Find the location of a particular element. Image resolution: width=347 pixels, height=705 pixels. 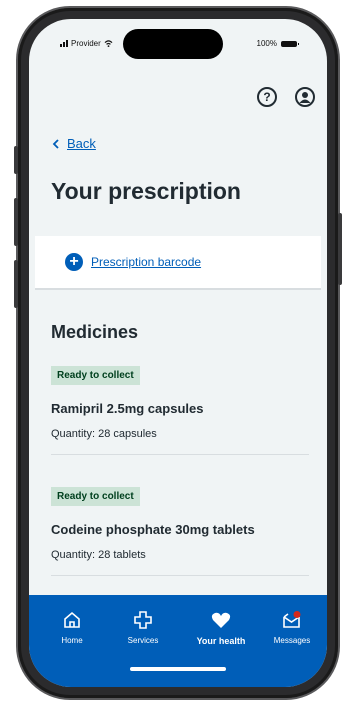

signal-icon is located at coordinates (64, 43).